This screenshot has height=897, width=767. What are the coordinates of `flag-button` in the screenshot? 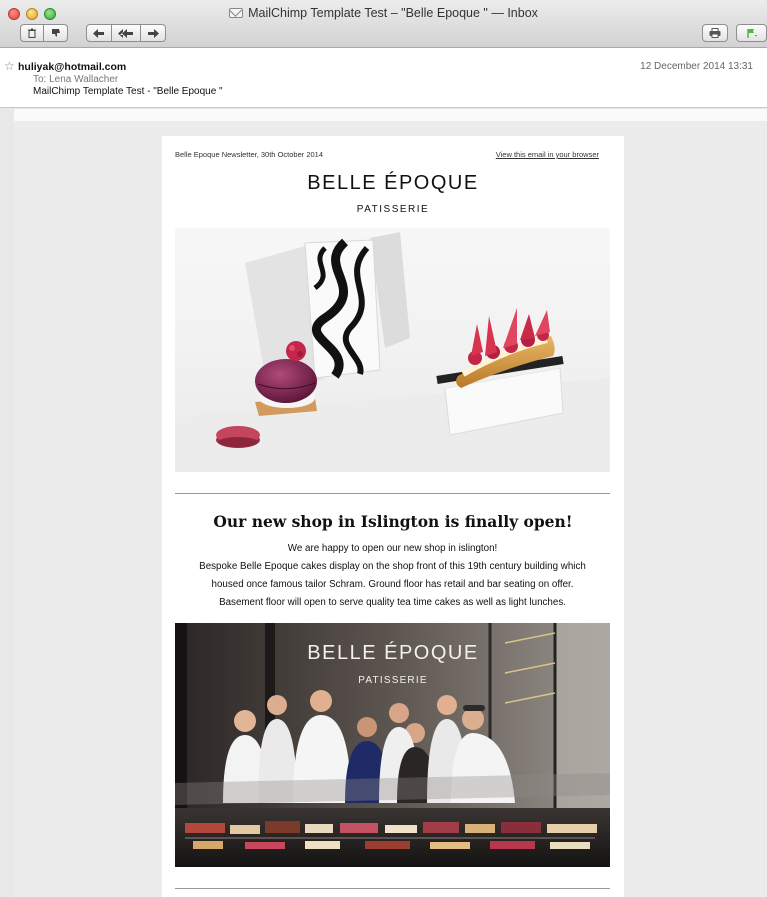 It's located at (751, 33).